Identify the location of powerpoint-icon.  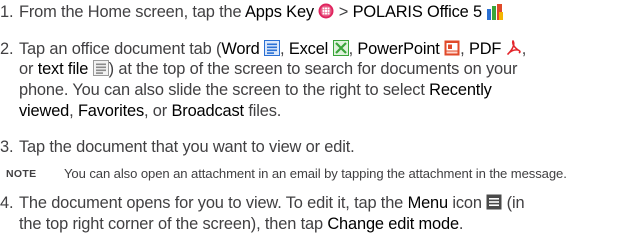
(452, 48).